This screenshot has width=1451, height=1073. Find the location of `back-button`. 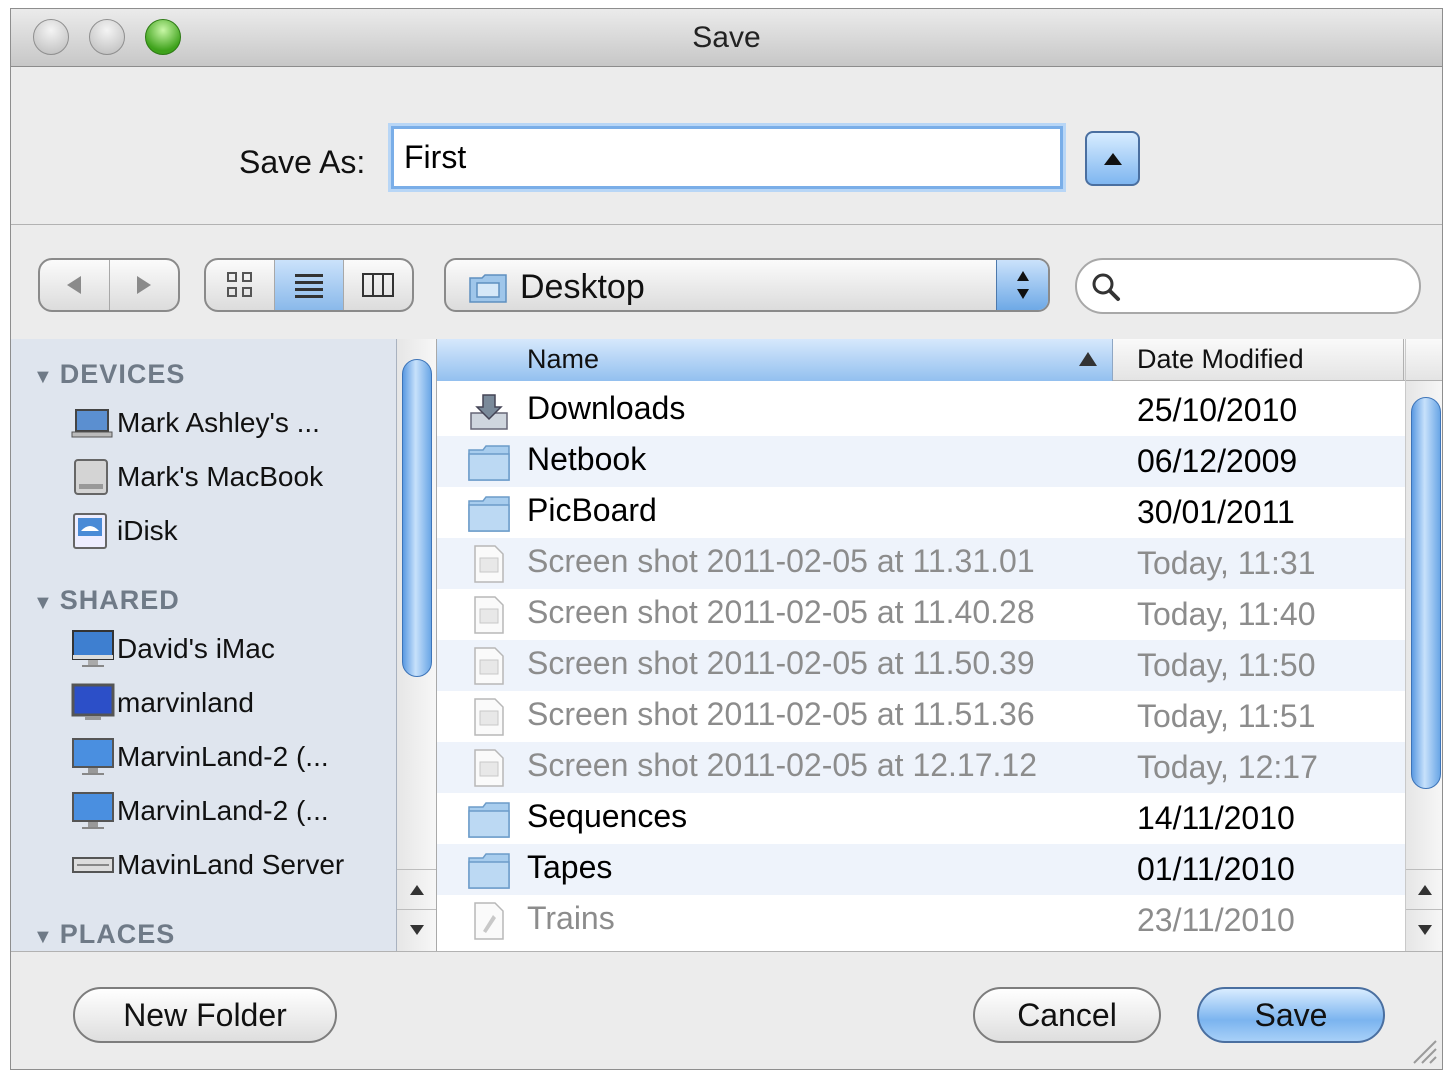

back-button is located at coordinates (75, 285).